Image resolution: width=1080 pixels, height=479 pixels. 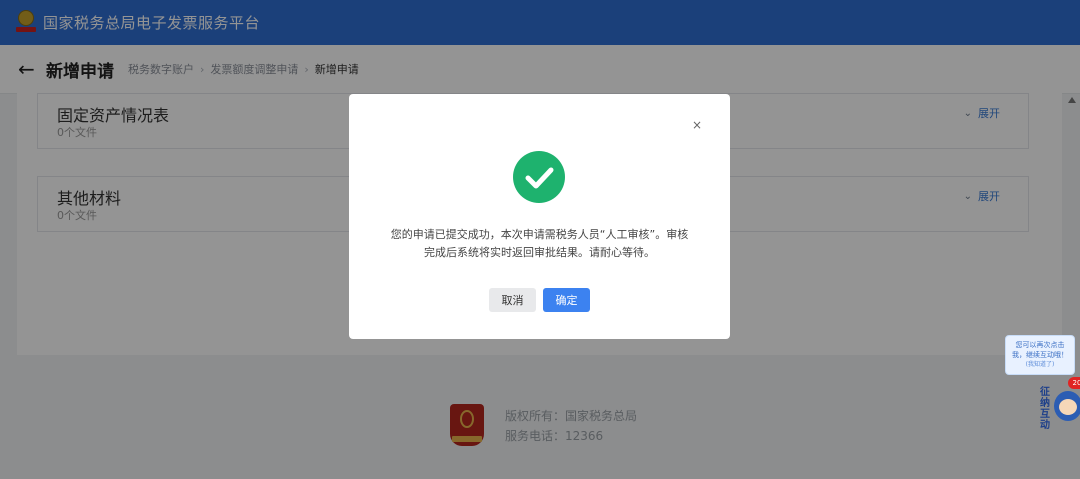 What do you see at coordinates (1074, 383) in the screenshot?
I see `notification-badge: 20` at bounding box center [1074, 383].